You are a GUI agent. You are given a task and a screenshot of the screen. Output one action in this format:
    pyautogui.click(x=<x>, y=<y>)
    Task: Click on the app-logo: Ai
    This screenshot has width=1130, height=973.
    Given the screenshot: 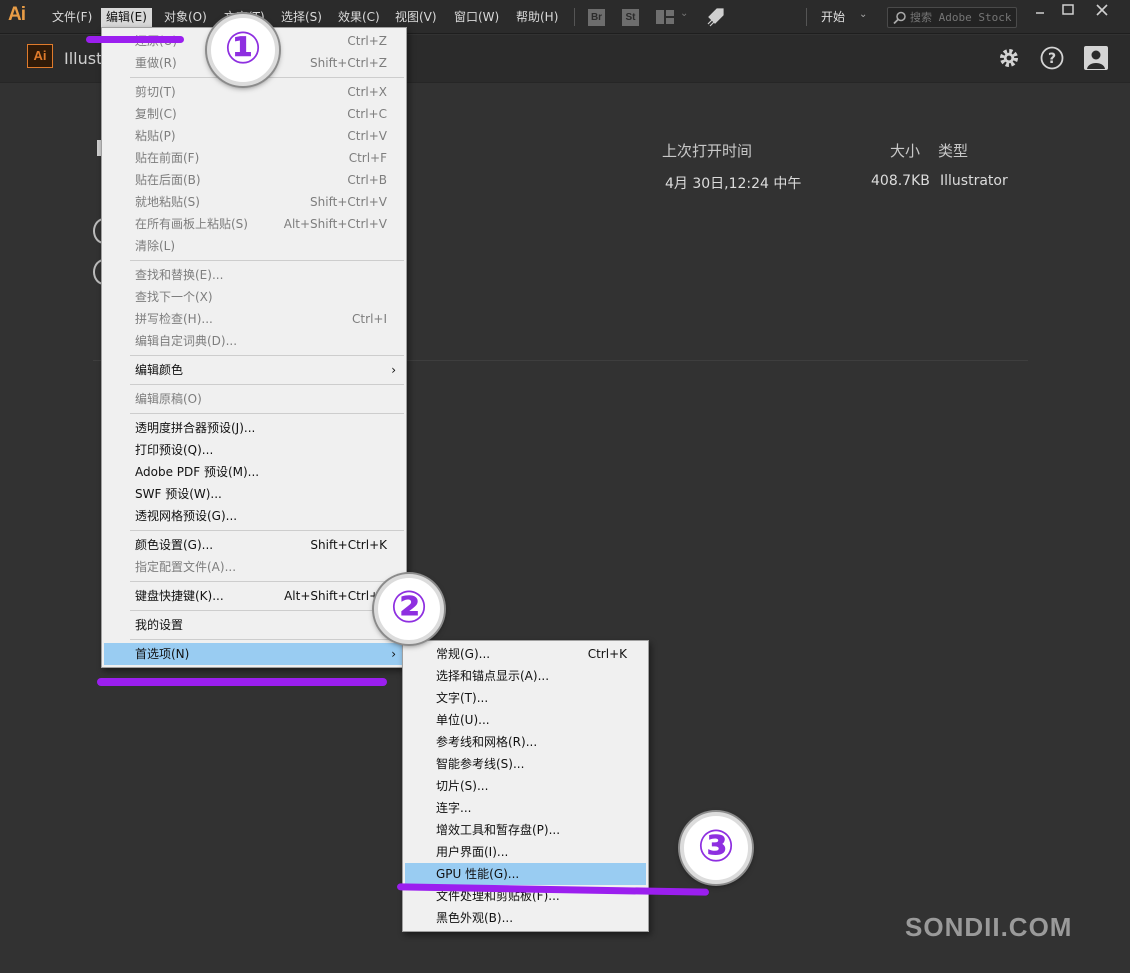 What is the action you would take?
    pyautogui.click(x=17, y=14)
    